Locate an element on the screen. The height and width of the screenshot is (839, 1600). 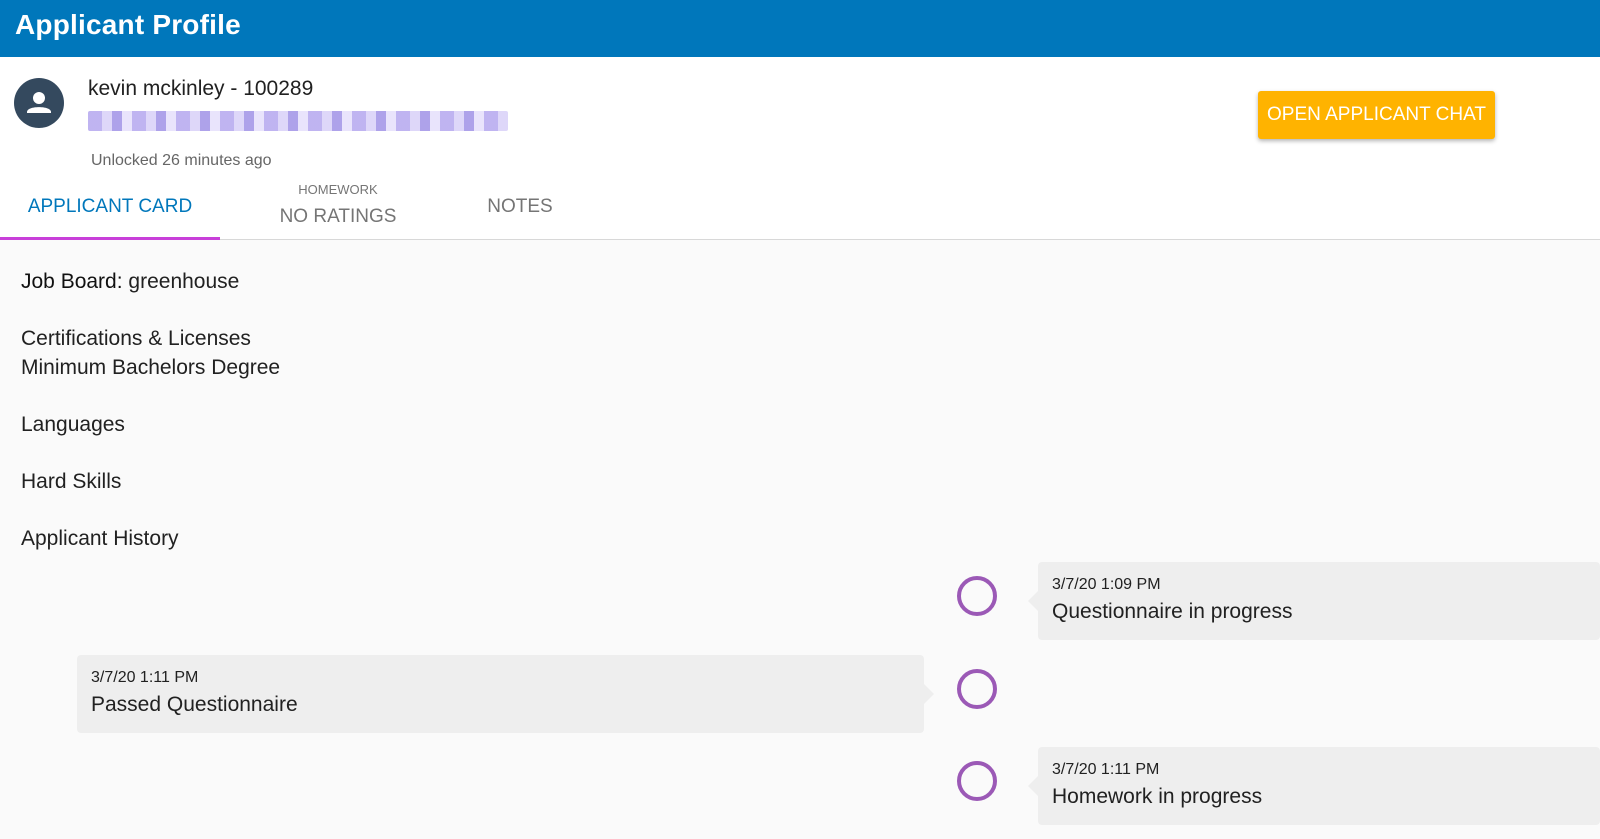
tab-homework: HOMEWORK NO RATINGS is located at coordinates (338, 207).